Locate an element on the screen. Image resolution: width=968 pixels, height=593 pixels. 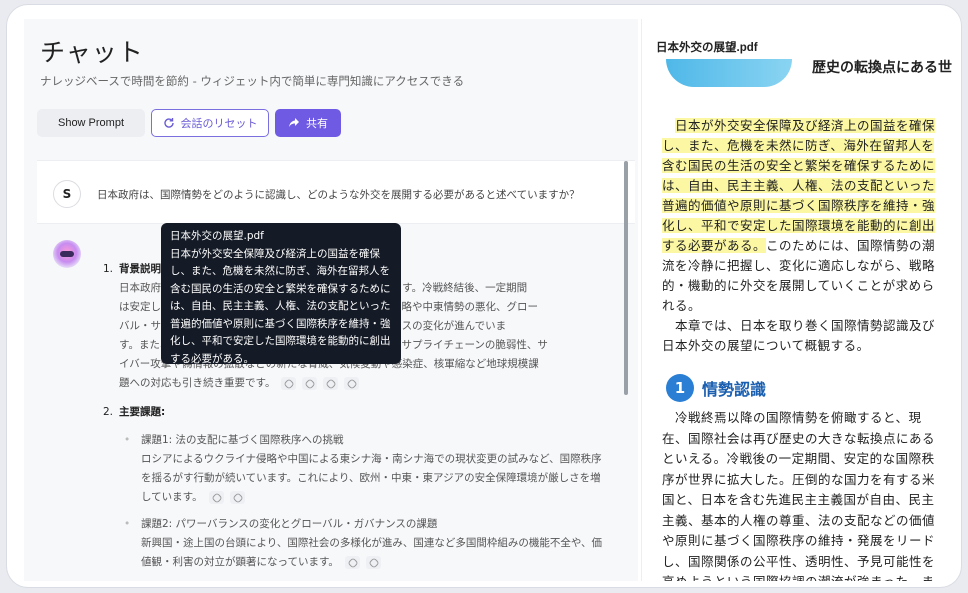
pdf-section-heading: 1 情勢認識 is located at coordinates (716, 388).